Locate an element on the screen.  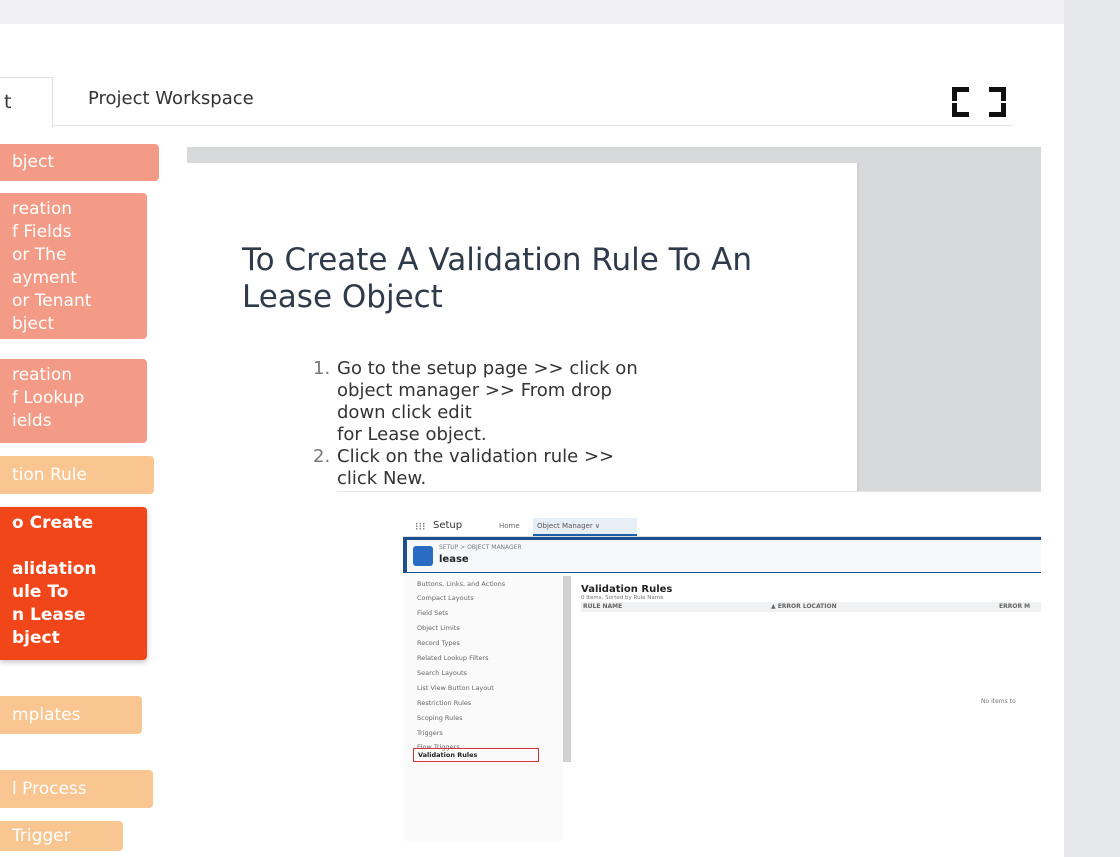
sf-sidebar-item: Field Sets is located at coordinates (433, 613).